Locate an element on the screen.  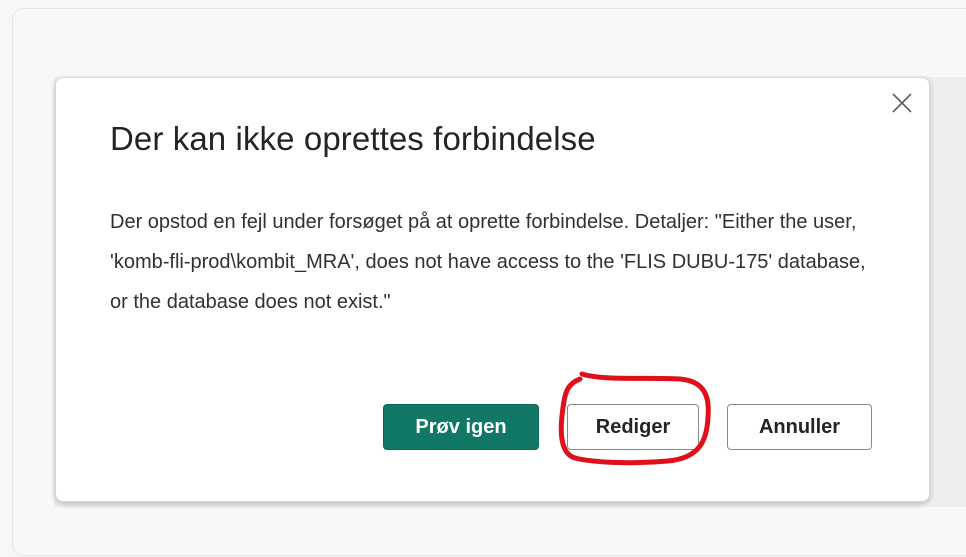
retry-button: Prøv igen is located at coordinates (461, 427).